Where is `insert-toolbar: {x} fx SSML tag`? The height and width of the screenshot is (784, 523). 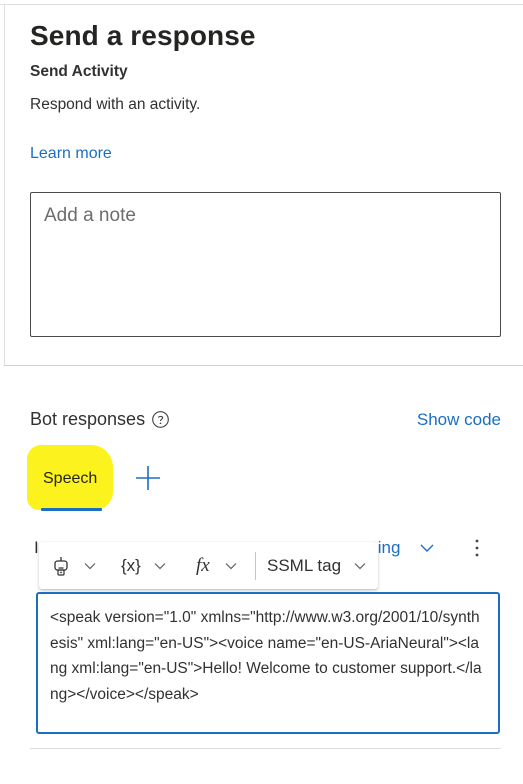
insert-toolbar: {x} fx SSML tag is located at coordinates (208, 565).